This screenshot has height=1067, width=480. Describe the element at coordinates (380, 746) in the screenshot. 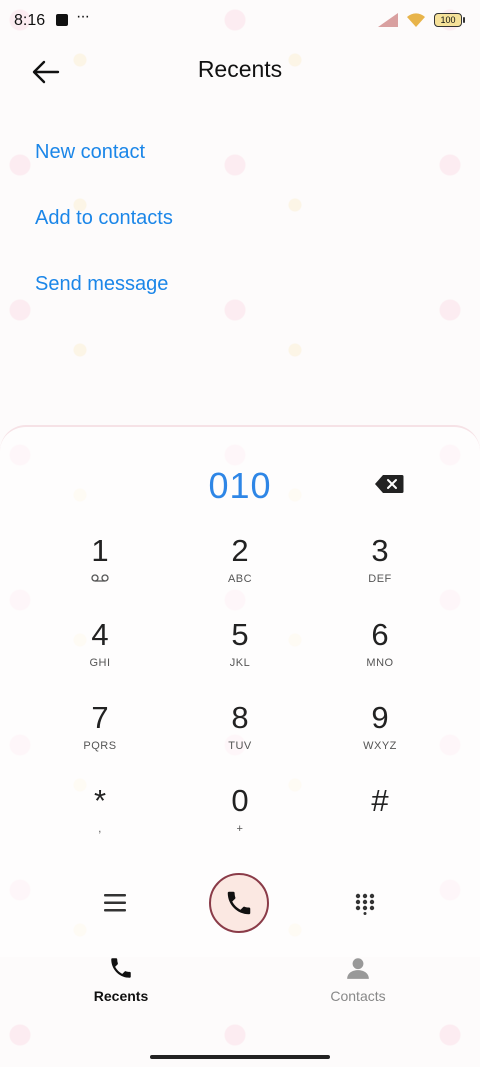

I see `key-letters: WXYZ` at that location.